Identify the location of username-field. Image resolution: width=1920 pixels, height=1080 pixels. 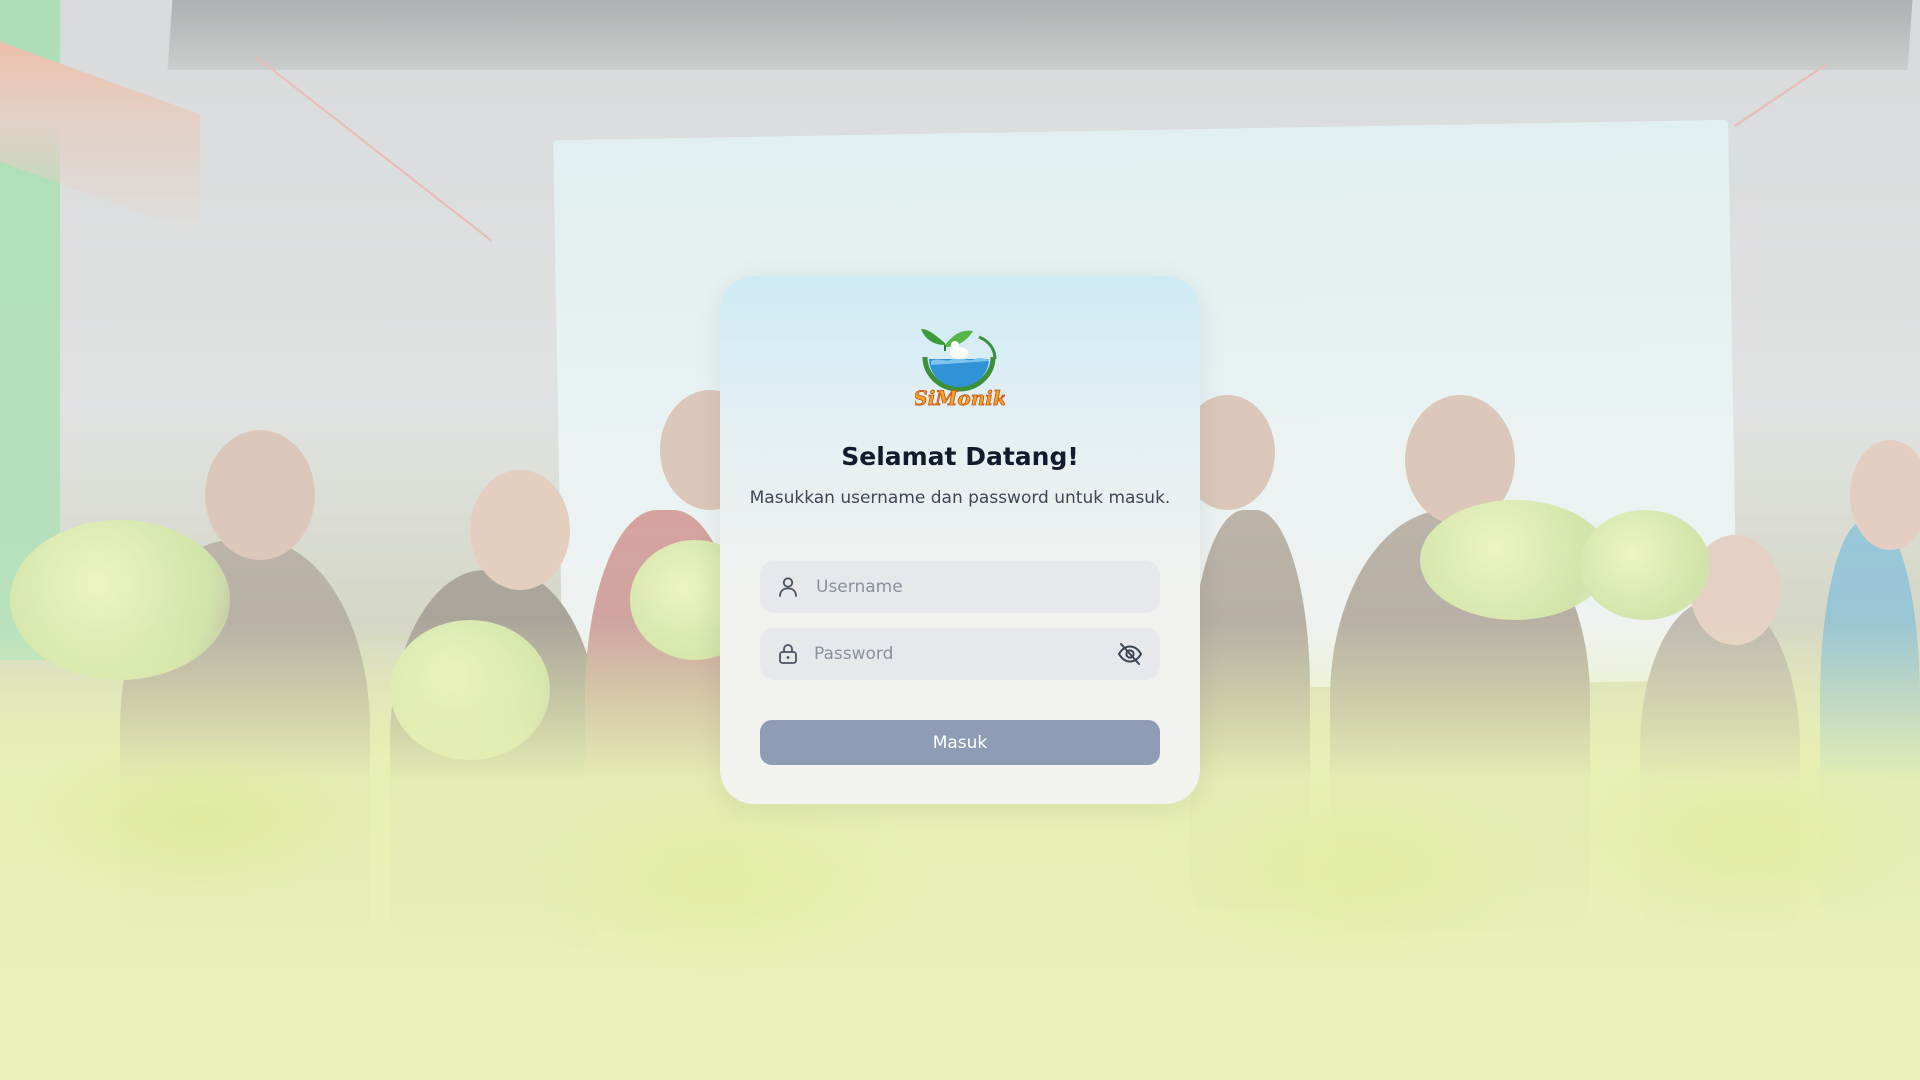
(960, 587).